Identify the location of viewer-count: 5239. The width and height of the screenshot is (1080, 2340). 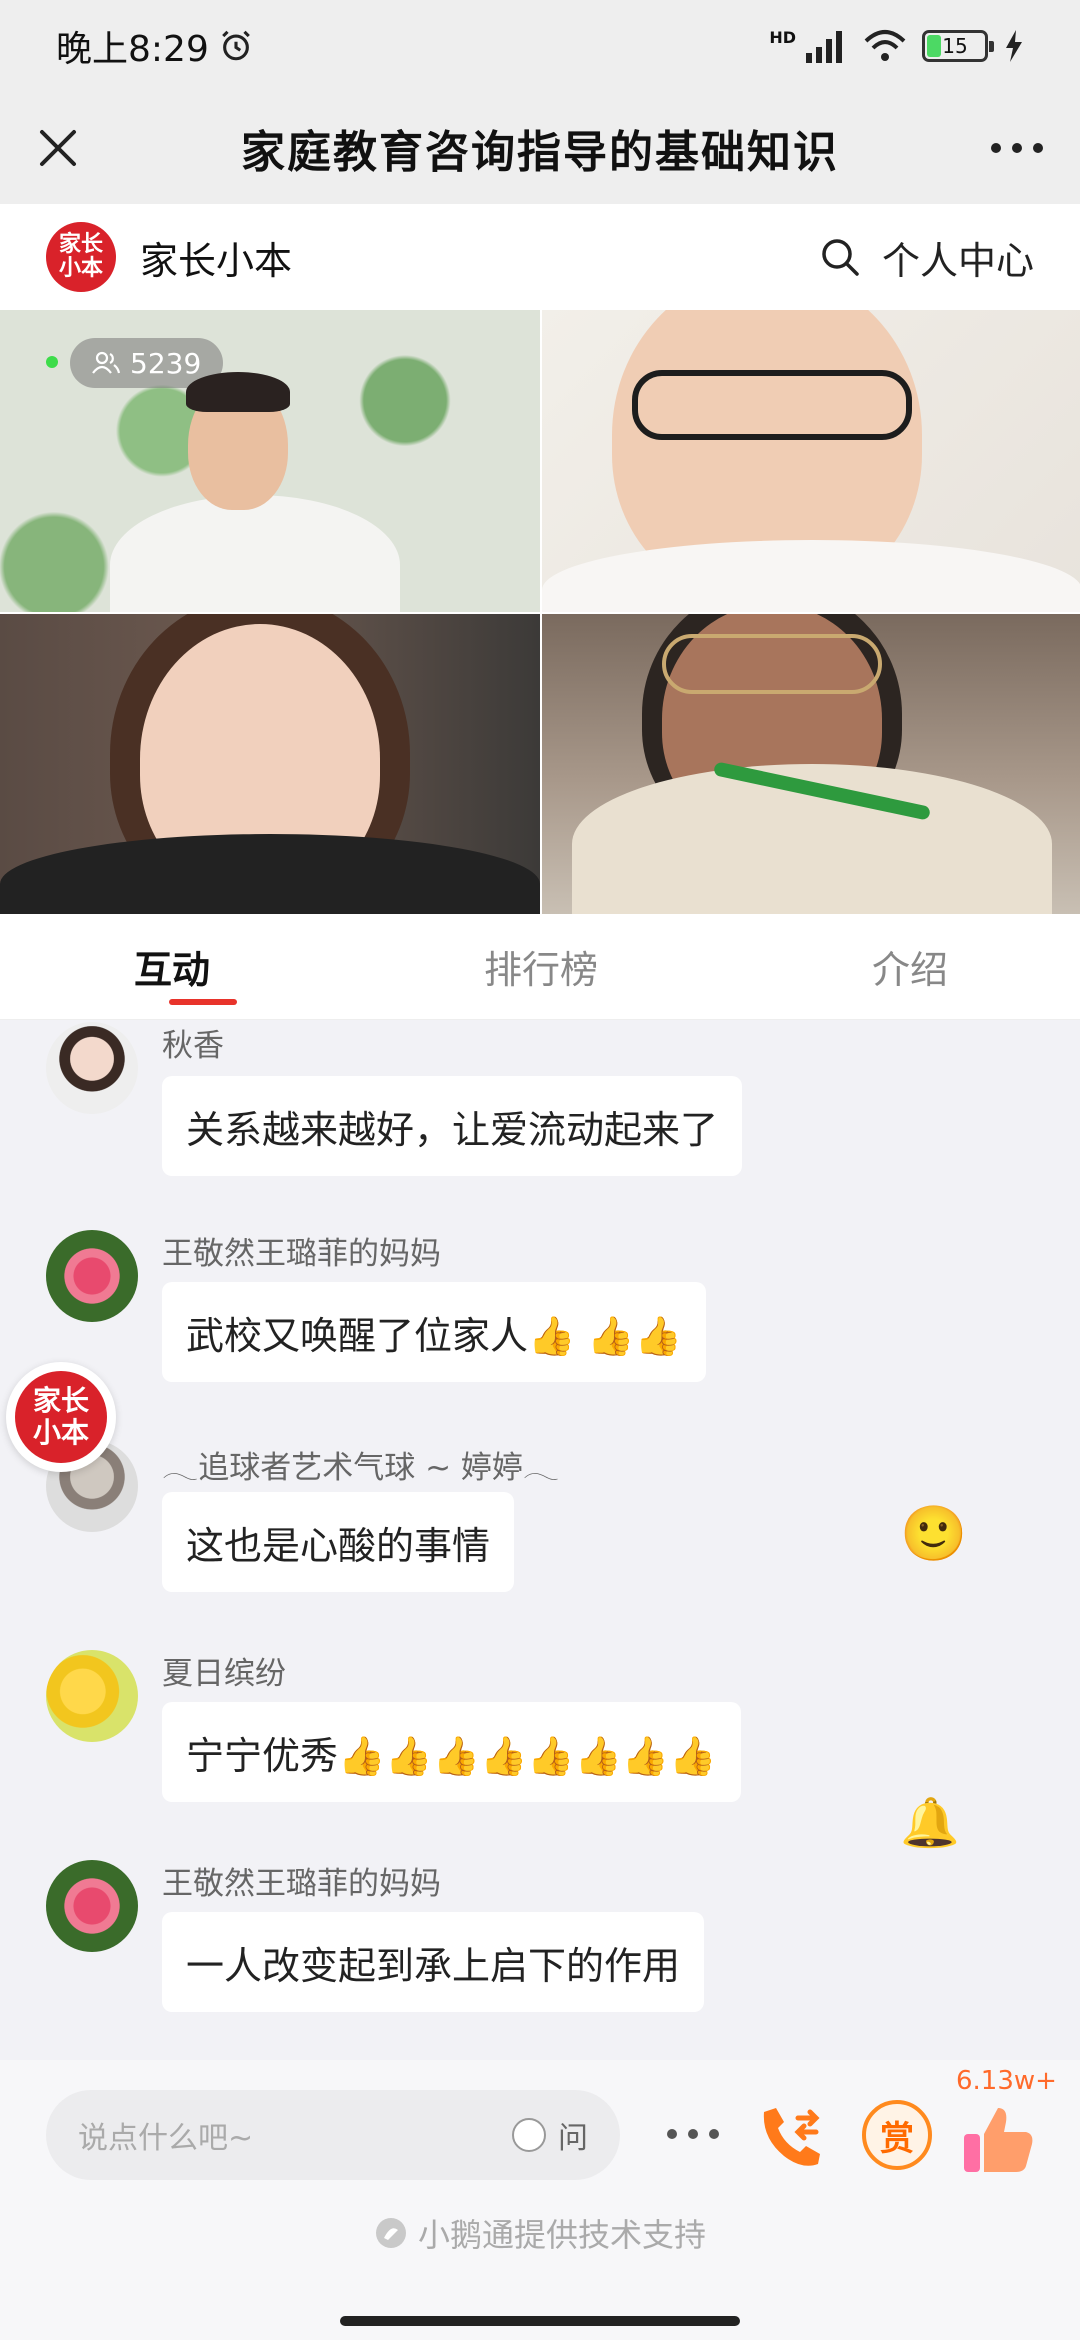
(166, 363).